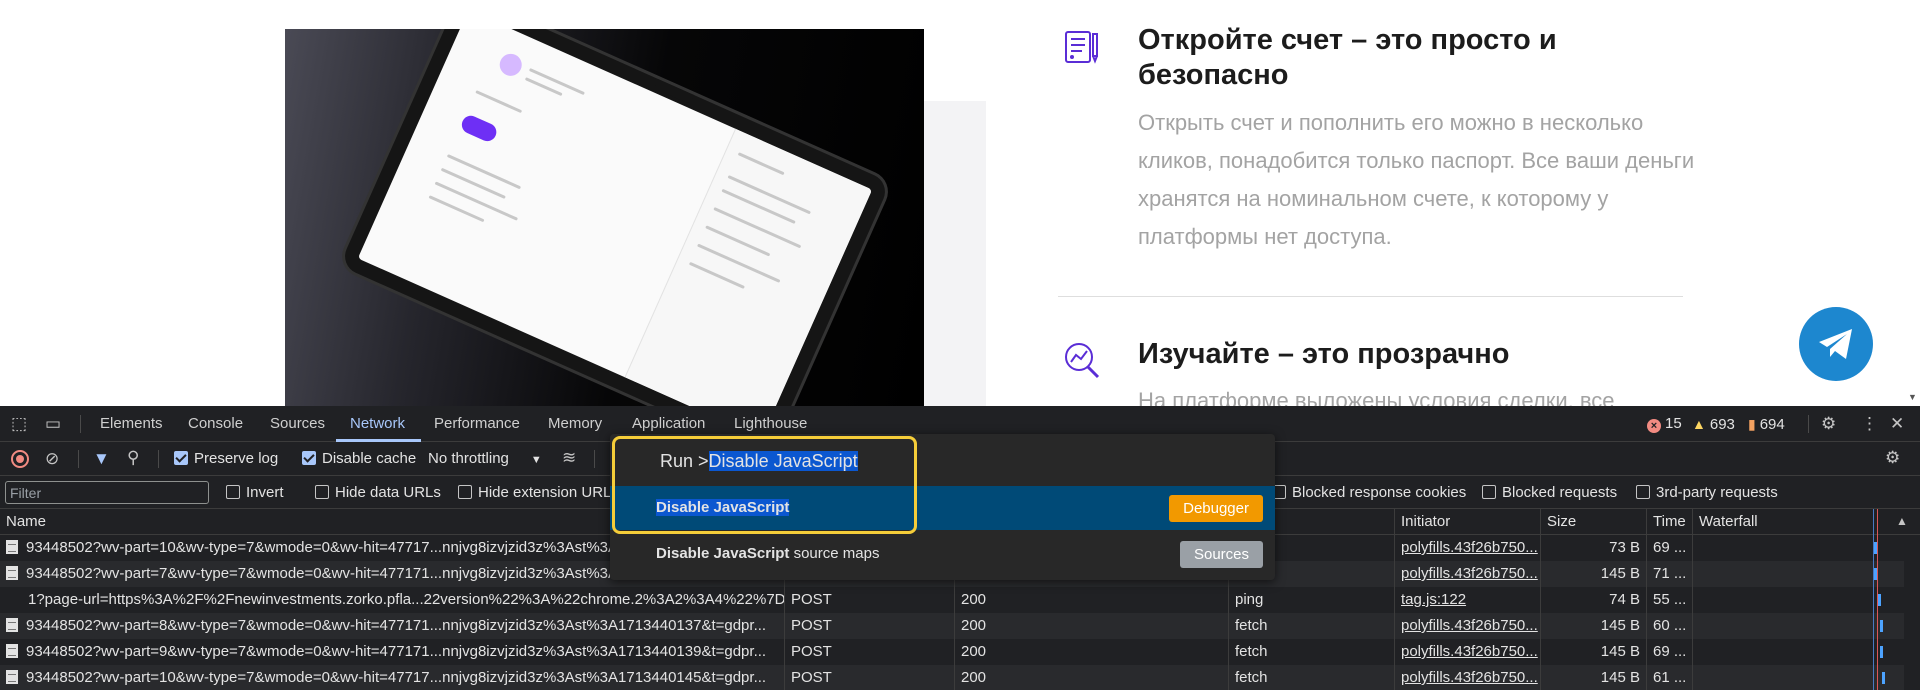 Image resolution: width=1920 pixels, height=690 pixels. I want to click on tab-performance: Performance, so click(477, 424).